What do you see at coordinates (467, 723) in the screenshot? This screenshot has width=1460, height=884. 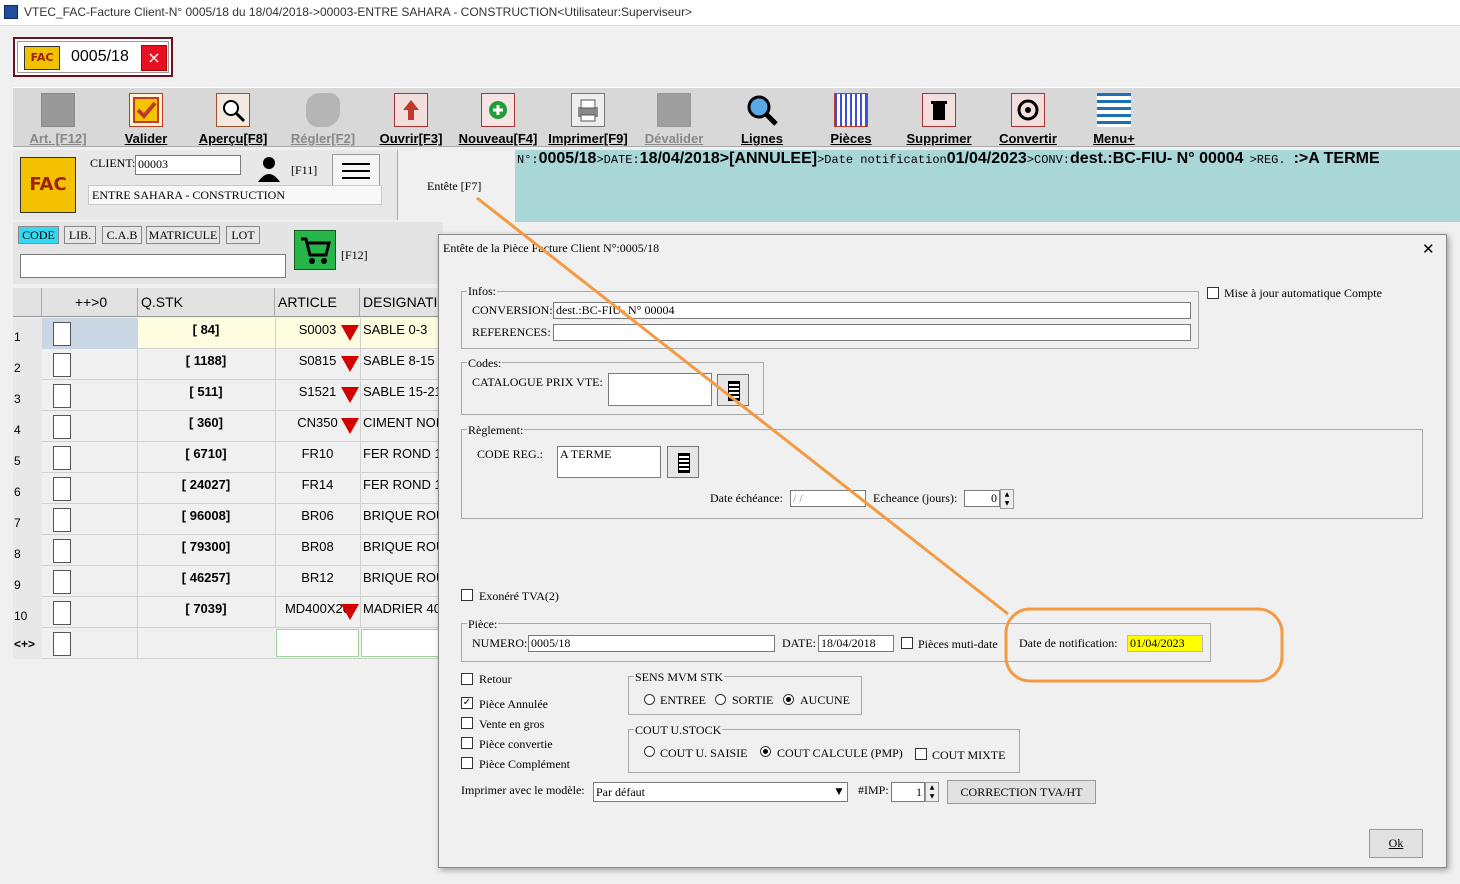 I see `vente-gros-checkbox` at bounding box center [467, 723].